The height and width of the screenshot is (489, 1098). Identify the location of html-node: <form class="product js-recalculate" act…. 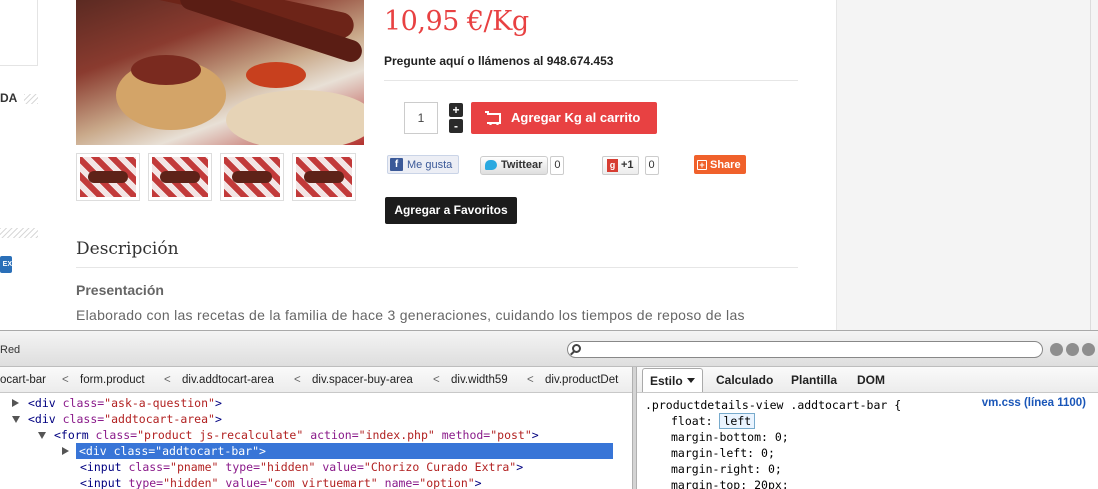
(288, 435).